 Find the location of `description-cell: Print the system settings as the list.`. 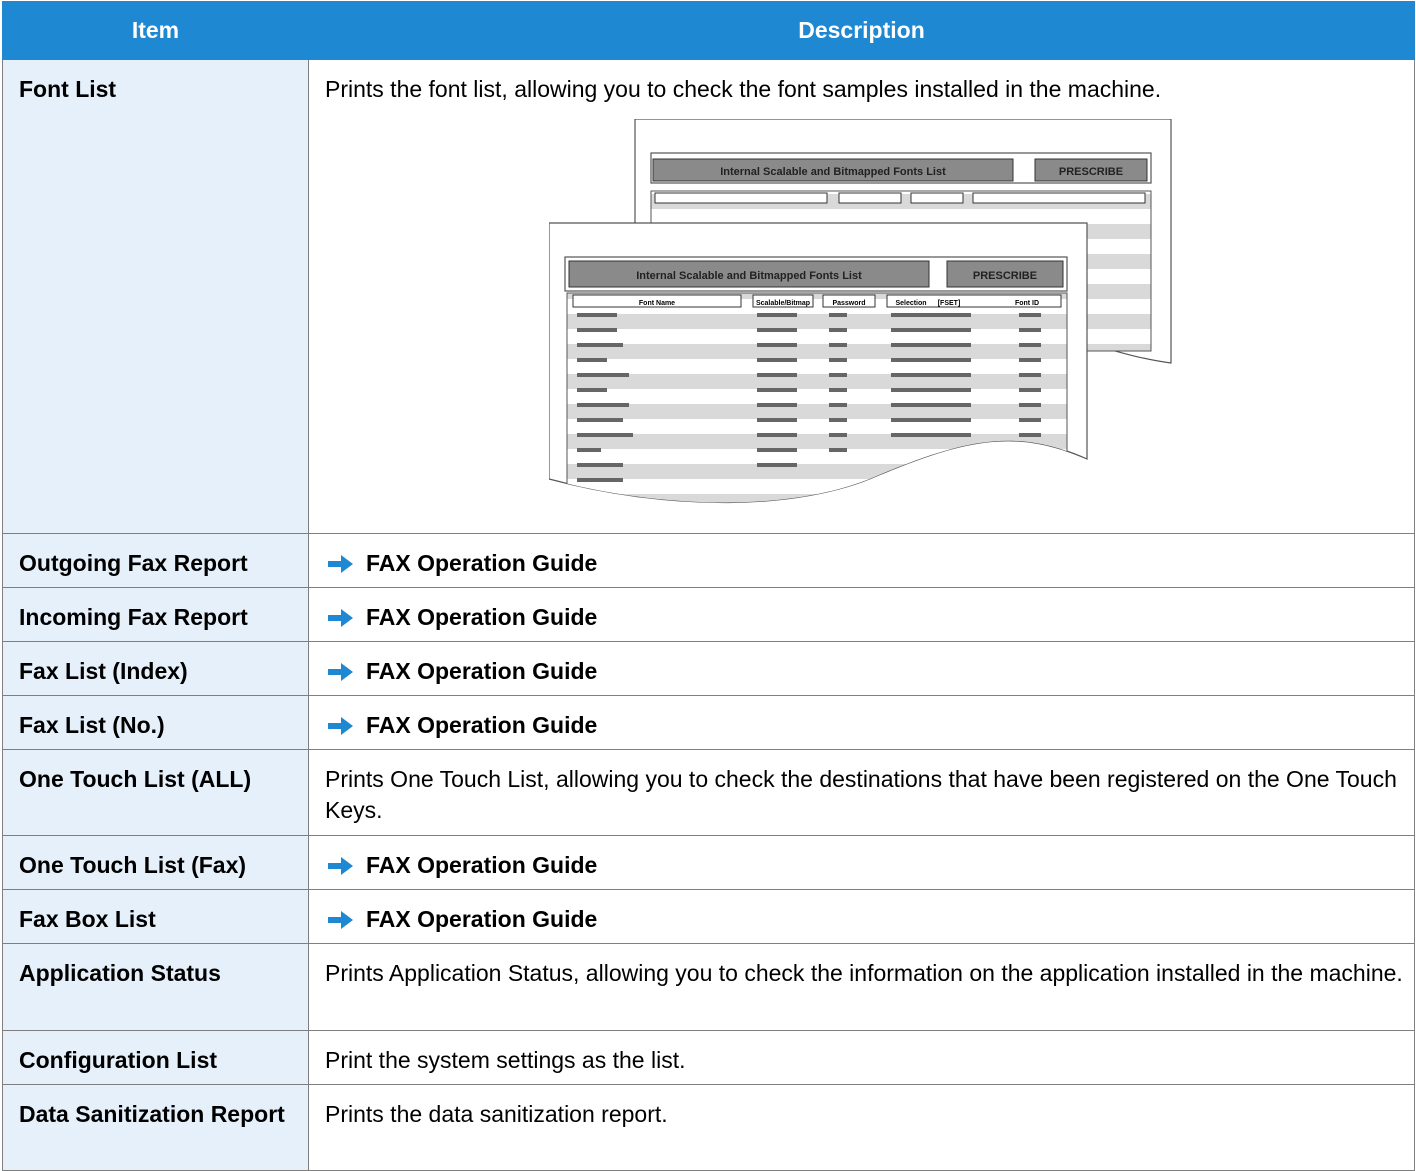

description-cell: Print the system settings as the list. is located at coordinates (861, 1057).